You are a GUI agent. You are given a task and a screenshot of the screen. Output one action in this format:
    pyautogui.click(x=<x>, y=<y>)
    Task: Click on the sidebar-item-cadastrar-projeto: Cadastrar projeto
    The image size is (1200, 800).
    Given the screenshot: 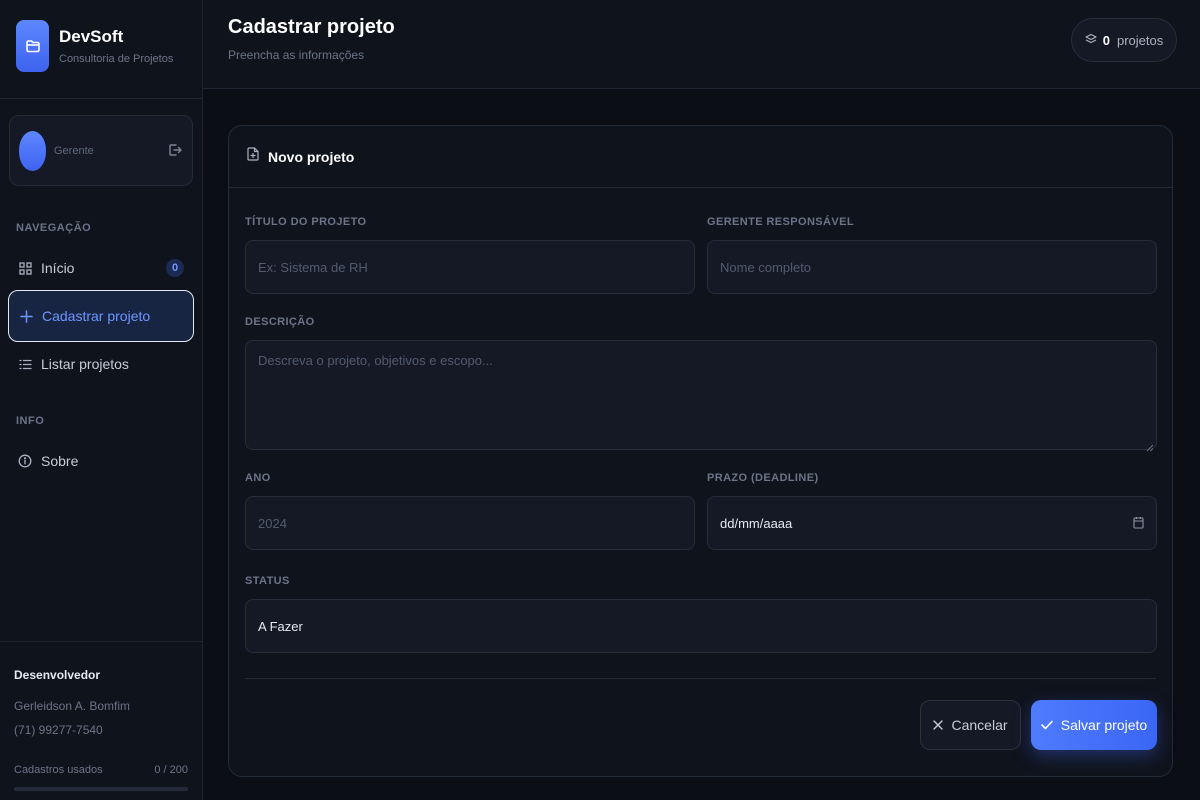 What is the action you would take?
    pyautogui.click(x=101, y=316)
    